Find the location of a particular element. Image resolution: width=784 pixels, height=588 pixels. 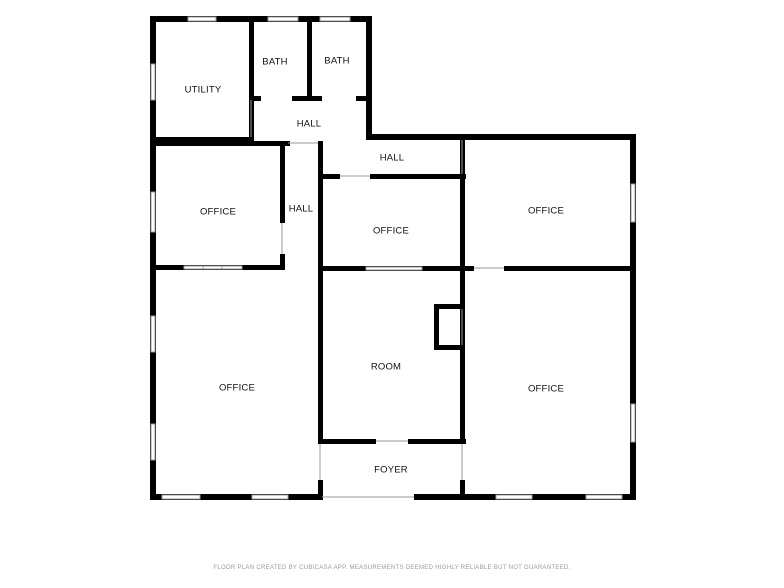

label-room: ROOM is located at coordinates (386, 367).